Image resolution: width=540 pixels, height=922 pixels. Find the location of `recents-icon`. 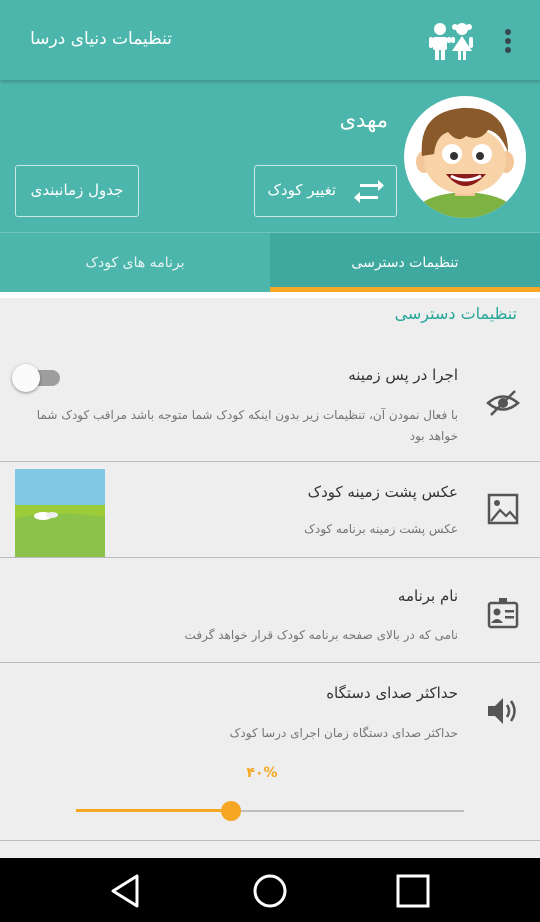

recents-icon is located at coordinates (413, 891).